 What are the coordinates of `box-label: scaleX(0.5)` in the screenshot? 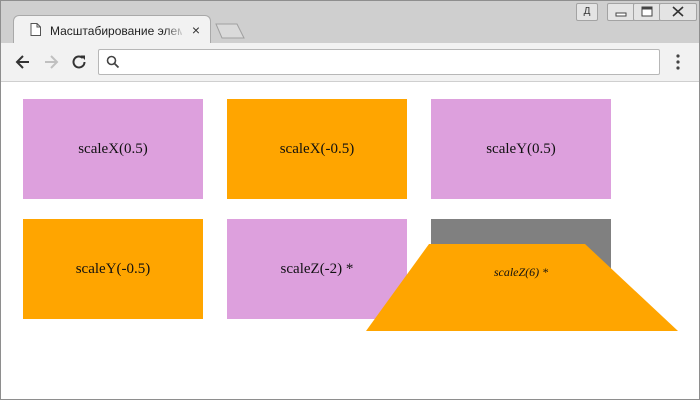 It's located at (113, 148).